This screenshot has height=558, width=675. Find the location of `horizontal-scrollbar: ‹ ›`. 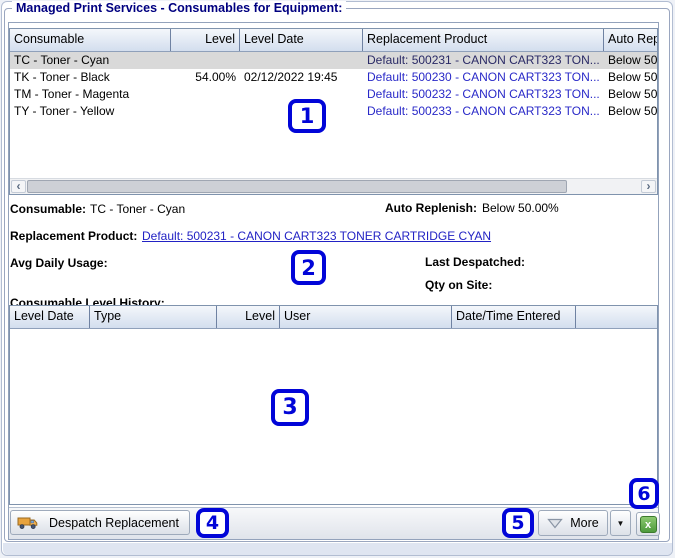

horizontal-scrollbar: ‹ › is located at coordinates (333, 186).